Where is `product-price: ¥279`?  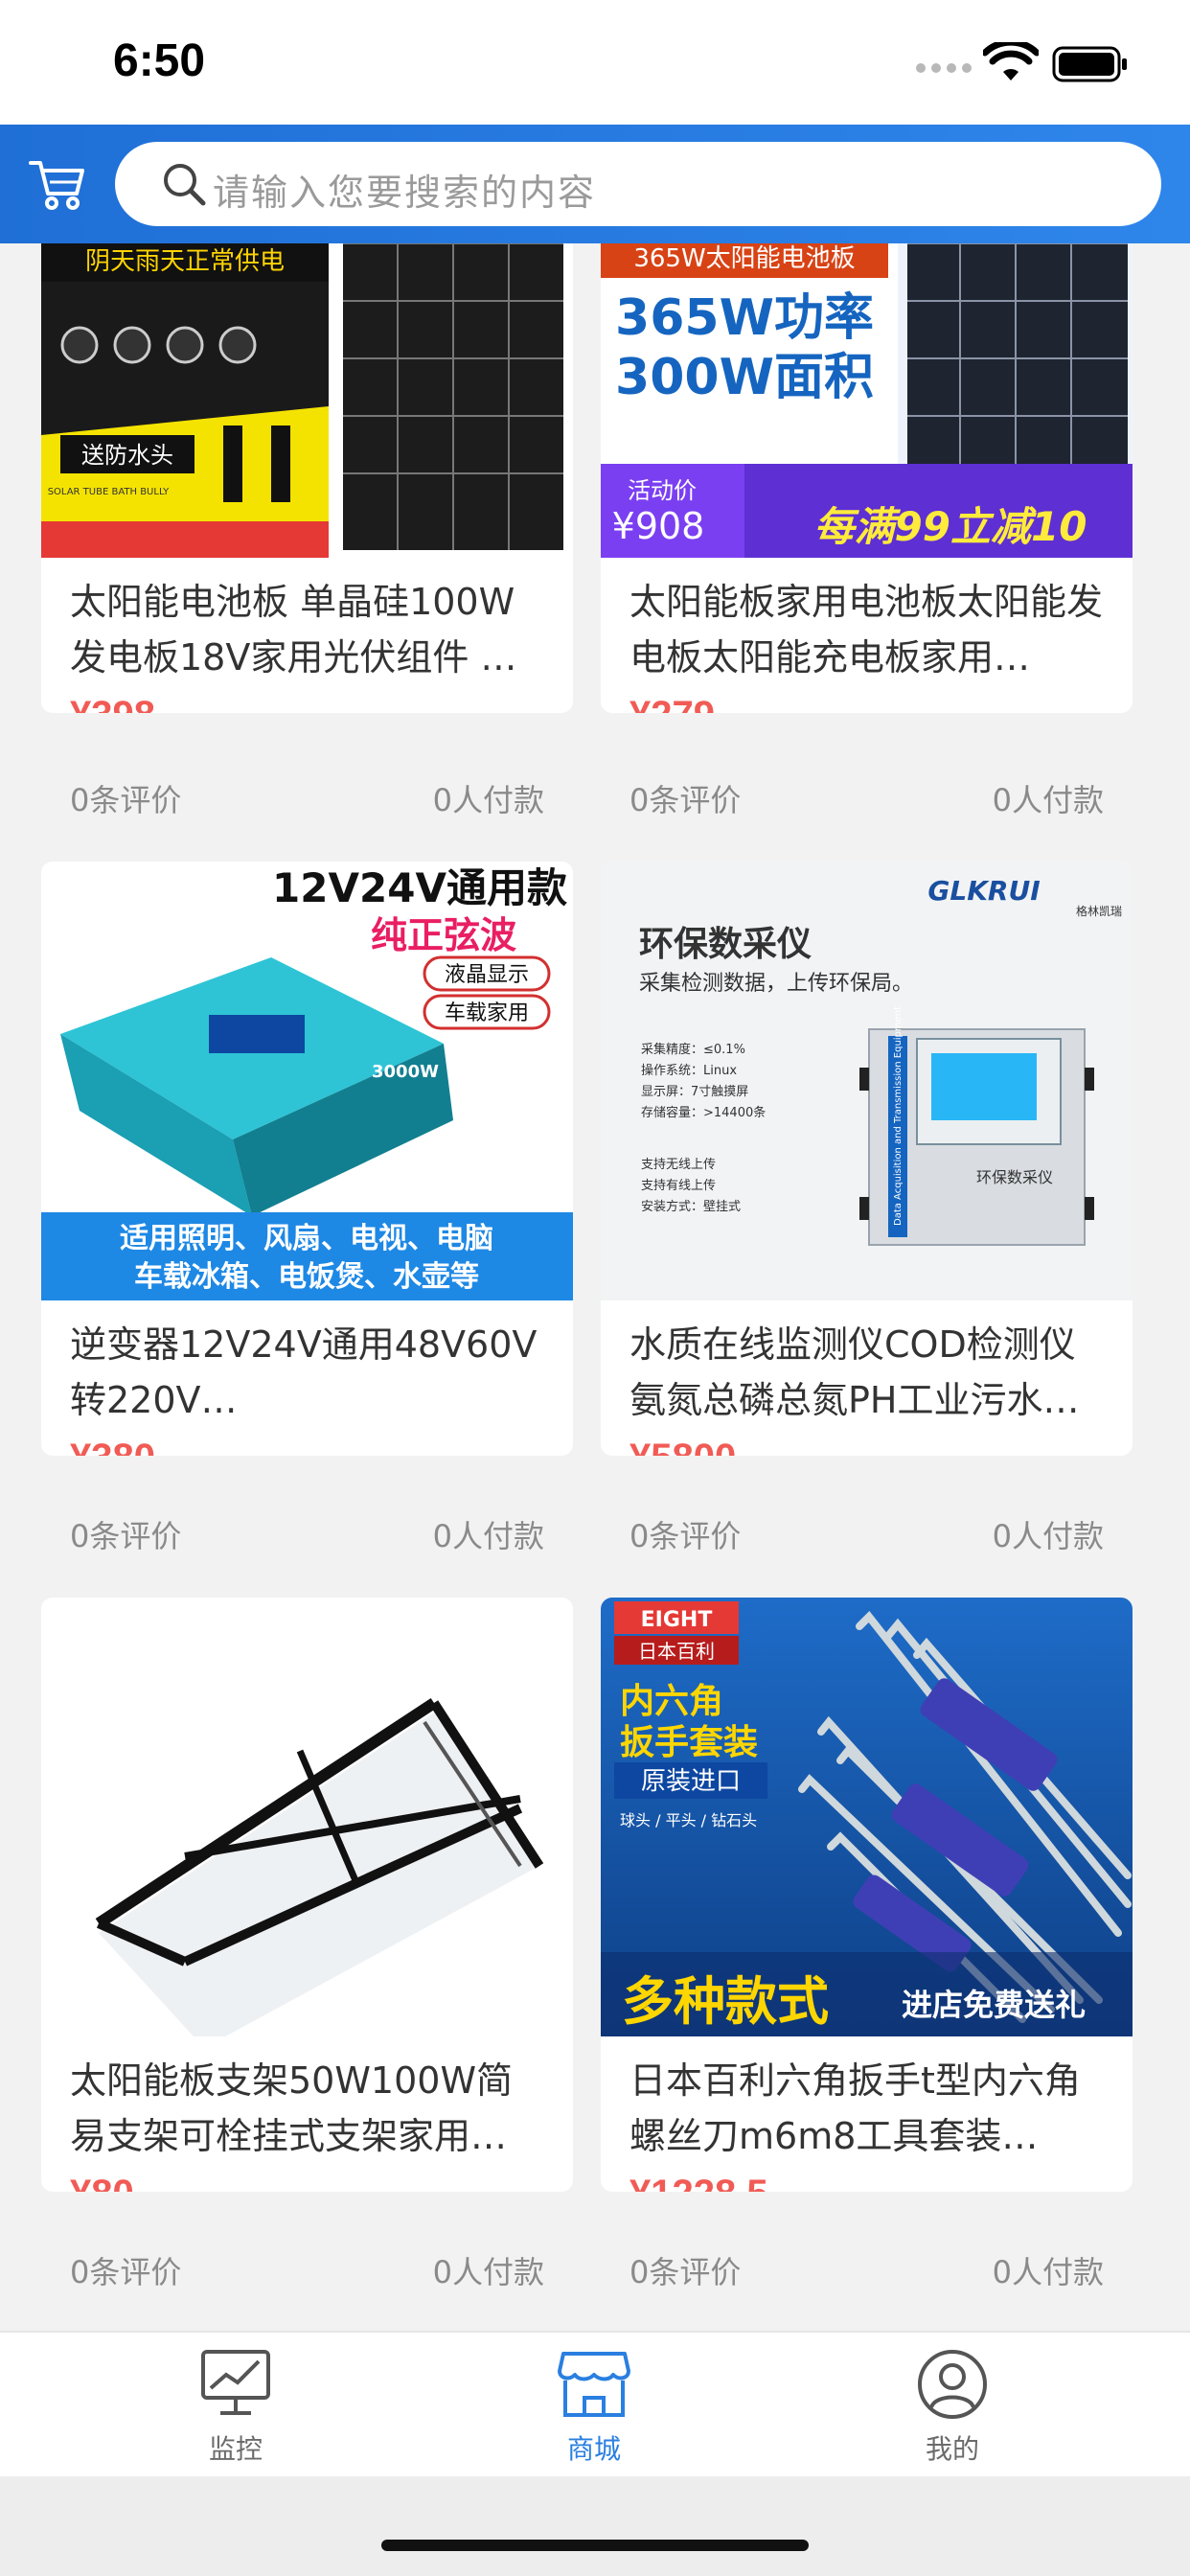 product-price: ¥279 is located at coordinates (672, 703).